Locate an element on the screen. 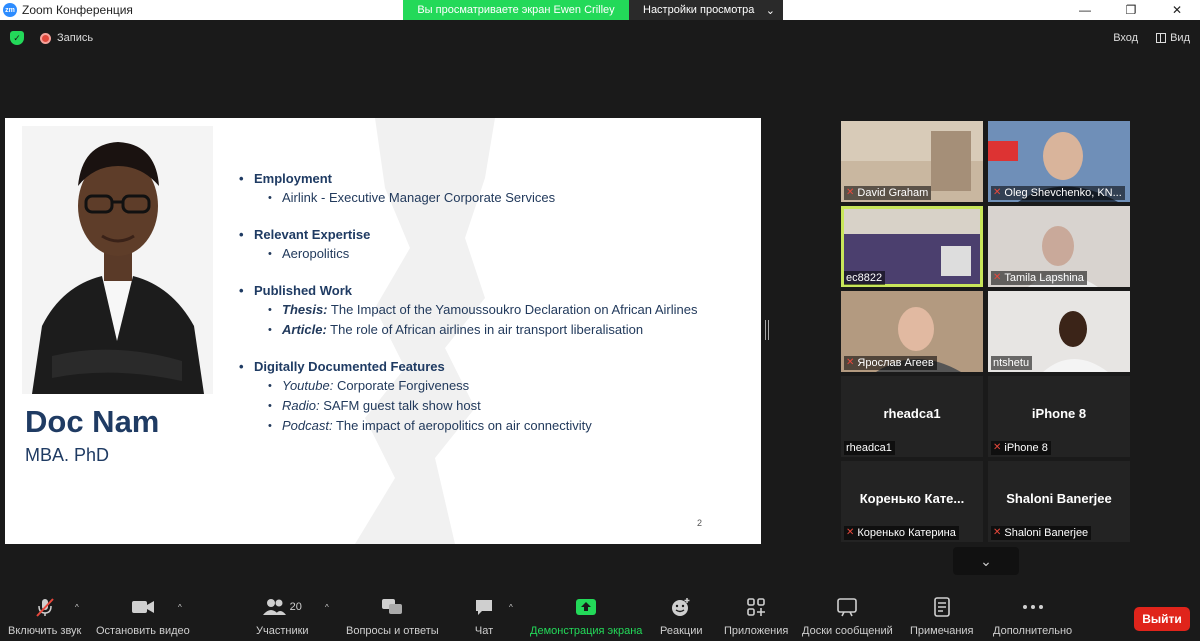 The height and width of the screenshot is (641, 1200). participant-tile: iPhone 8 ✕ iPhone 8 is located at coordinates (1059, 416).